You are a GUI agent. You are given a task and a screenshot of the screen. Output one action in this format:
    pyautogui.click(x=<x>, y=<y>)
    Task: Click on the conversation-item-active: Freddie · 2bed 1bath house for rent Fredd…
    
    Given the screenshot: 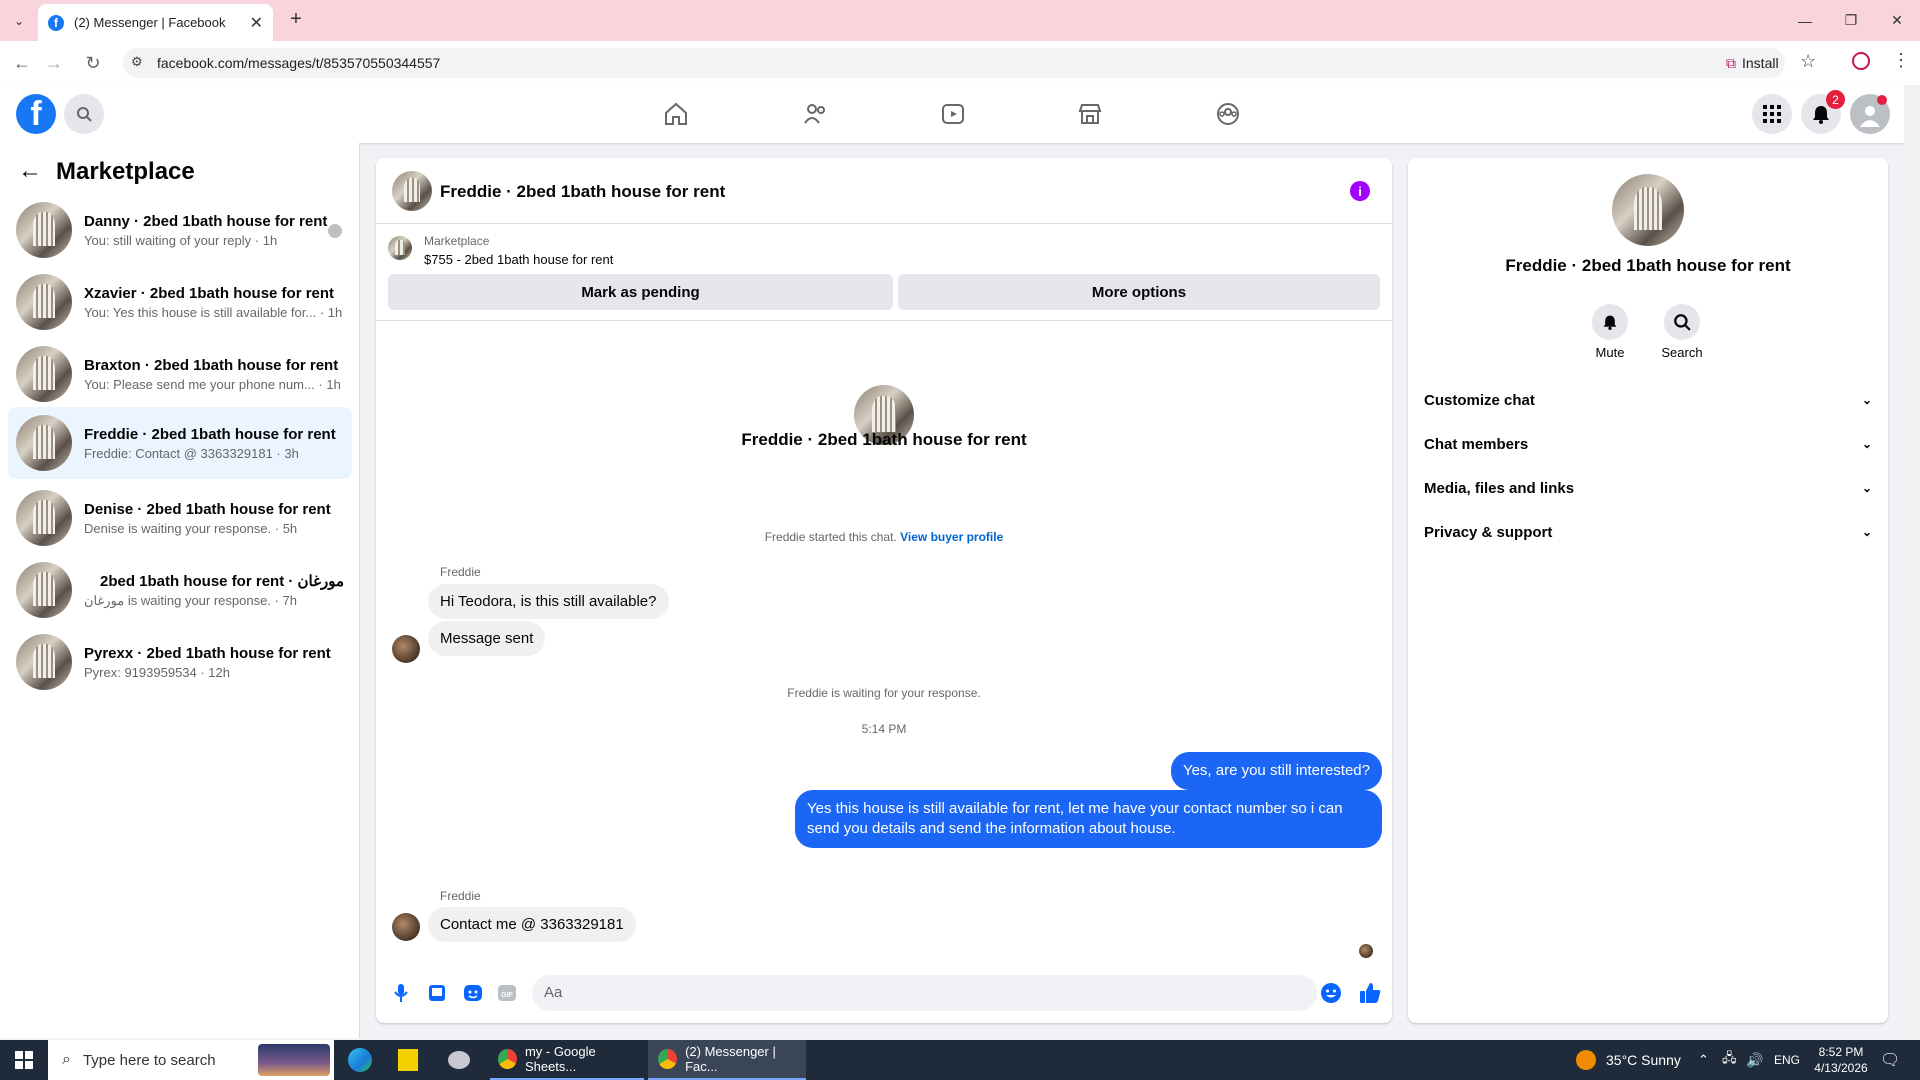 What is the action you would take?
    pyautogui.click(x=180, y=443)
    